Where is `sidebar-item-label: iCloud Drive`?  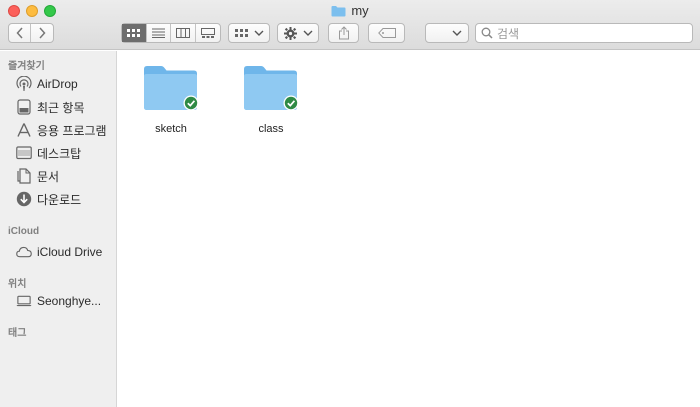 sidebar-item-label: iCloud Drive is located at coordinates (70, 252).